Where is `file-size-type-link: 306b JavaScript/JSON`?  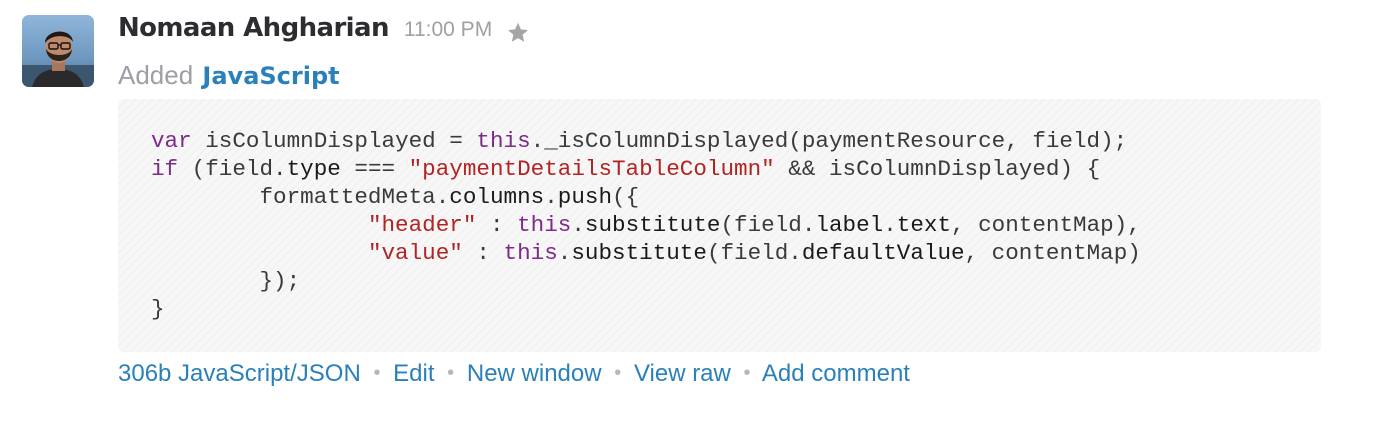
file-size-type-link: 306b JavaScript/JSON is located at coordinates (239, 373).